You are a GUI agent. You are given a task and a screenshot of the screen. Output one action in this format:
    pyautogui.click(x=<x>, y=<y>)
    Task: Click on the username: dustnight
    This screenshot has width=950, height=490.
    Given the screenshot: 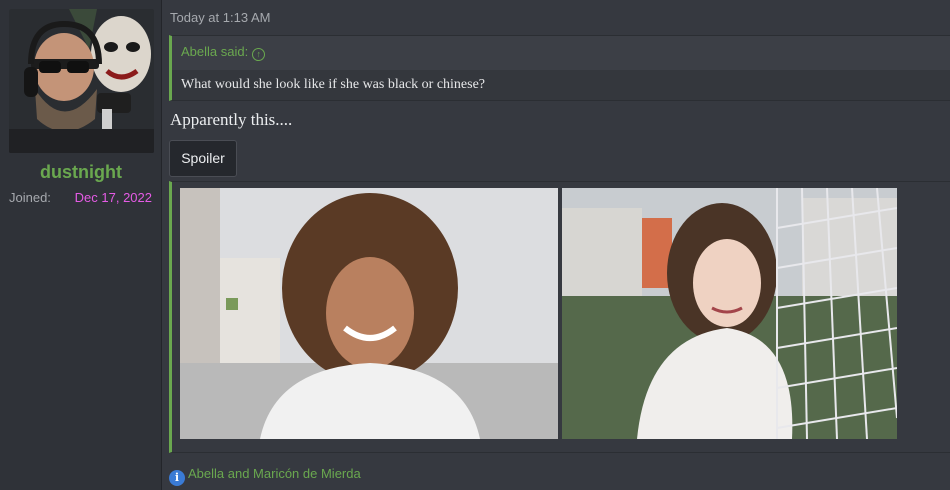 What is the action you would take?
    pyautogui.click(x=81, y=172)
    